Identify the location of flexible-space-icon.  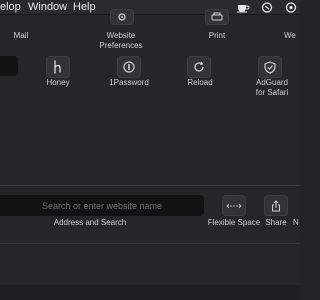
(234, 205).